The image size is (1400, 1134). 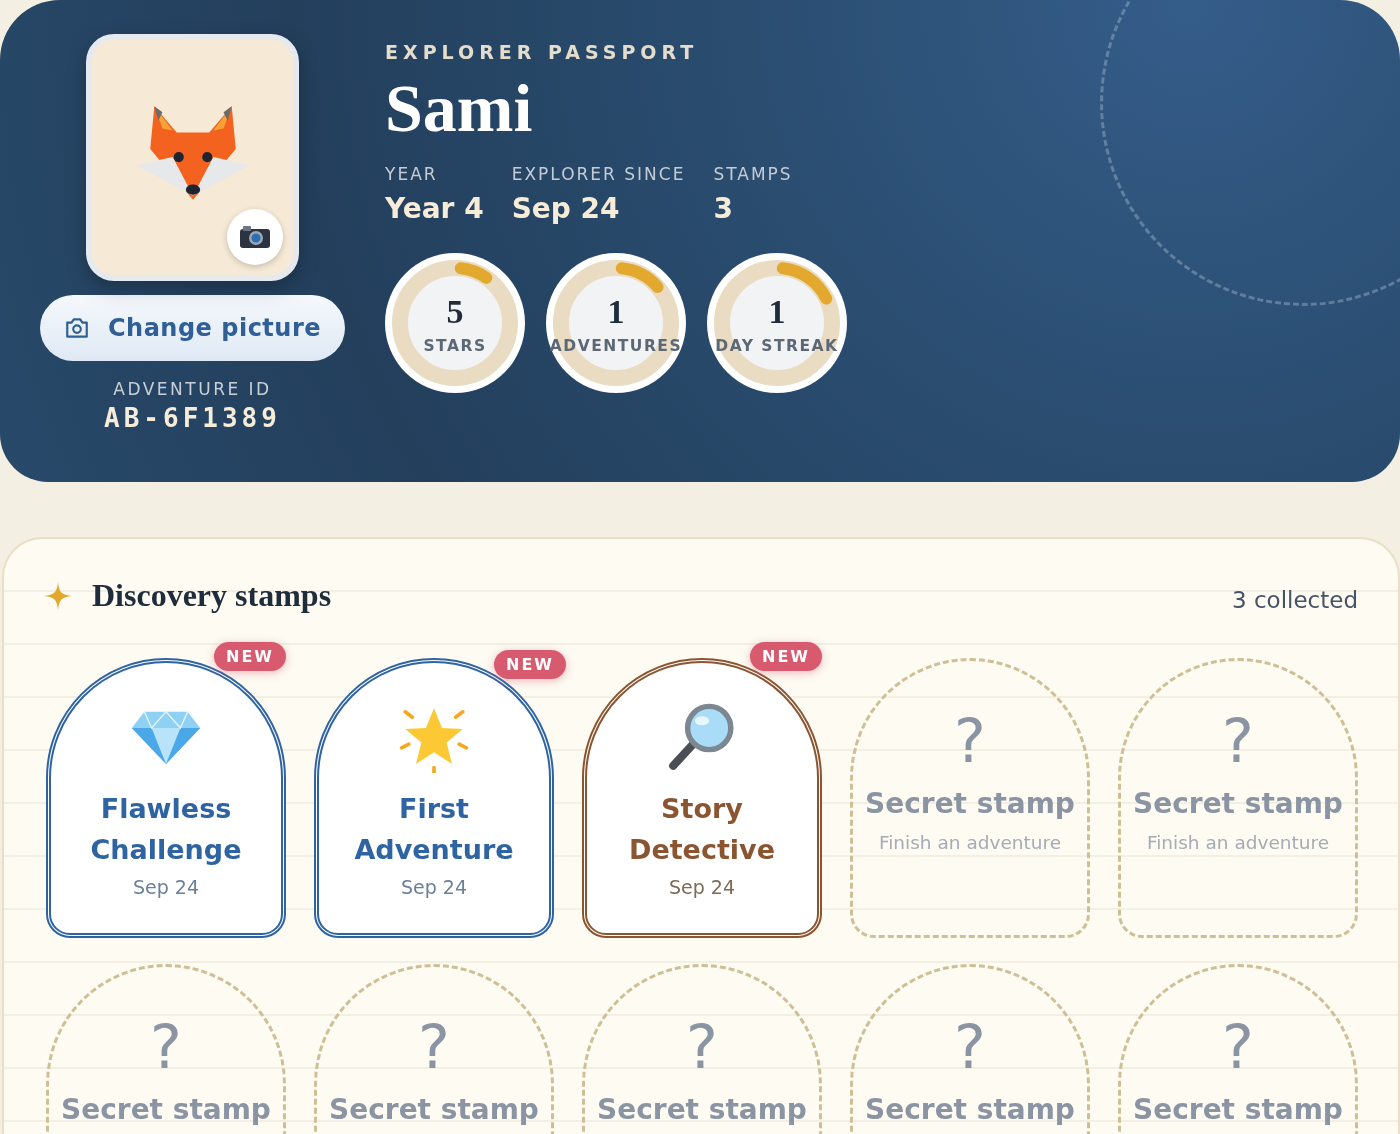 What do you see at coordinates (192, 418) in the screenshot?
I see `adventure-id-value: AB-6F1389` at bounding box center [192, 418].